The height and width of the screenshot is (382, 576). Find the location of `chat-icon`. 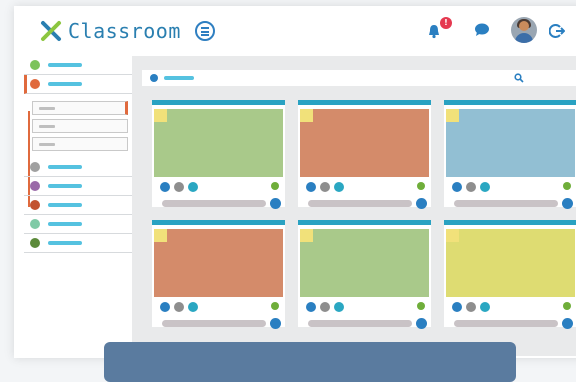

chat-icon is located at coordinates (482, 30).